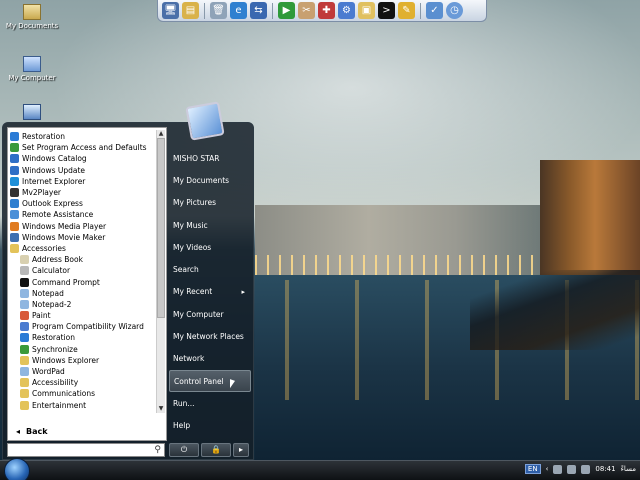  Describe the element at coordinates (547, 469) in the screenshot. I see `chevron-left-icon: ‹` at that location.